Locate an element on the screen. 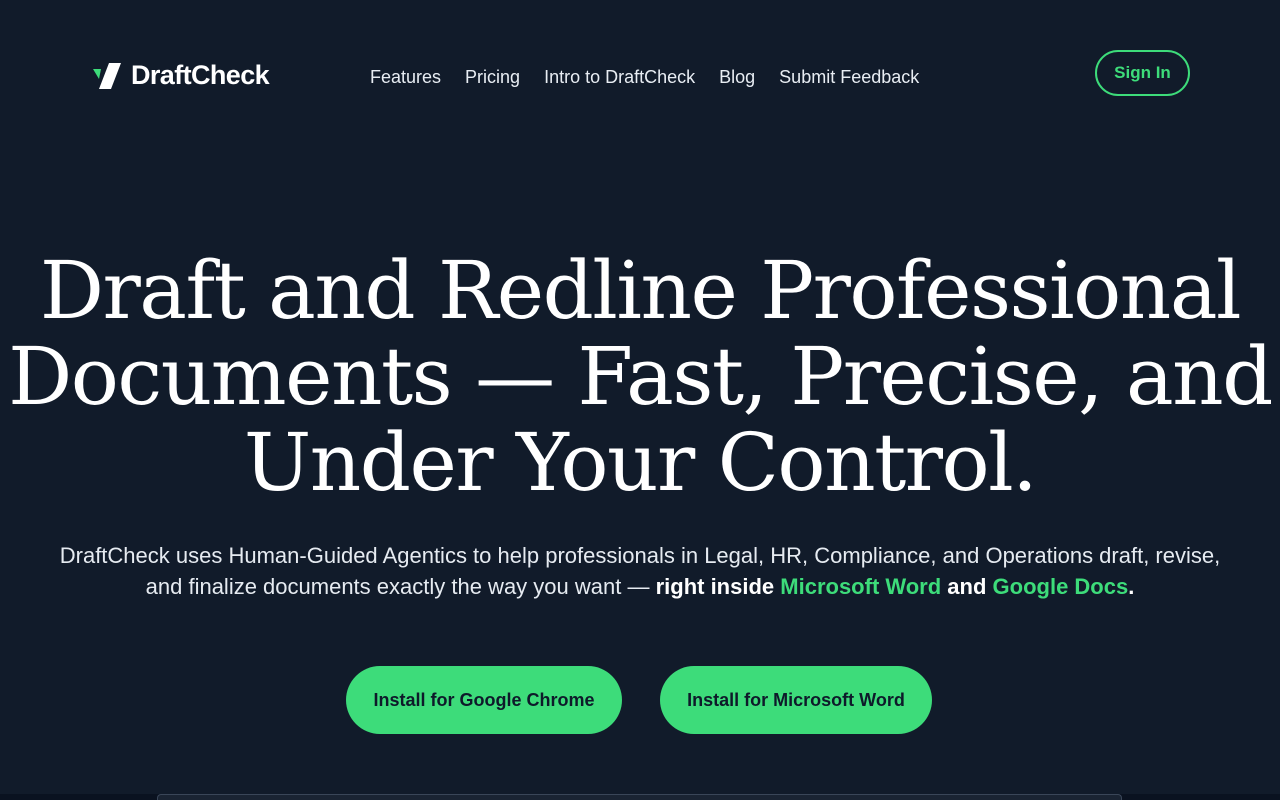  hero-title-line-1: Draft and Redline Professional is located at coordinates (640, 290).